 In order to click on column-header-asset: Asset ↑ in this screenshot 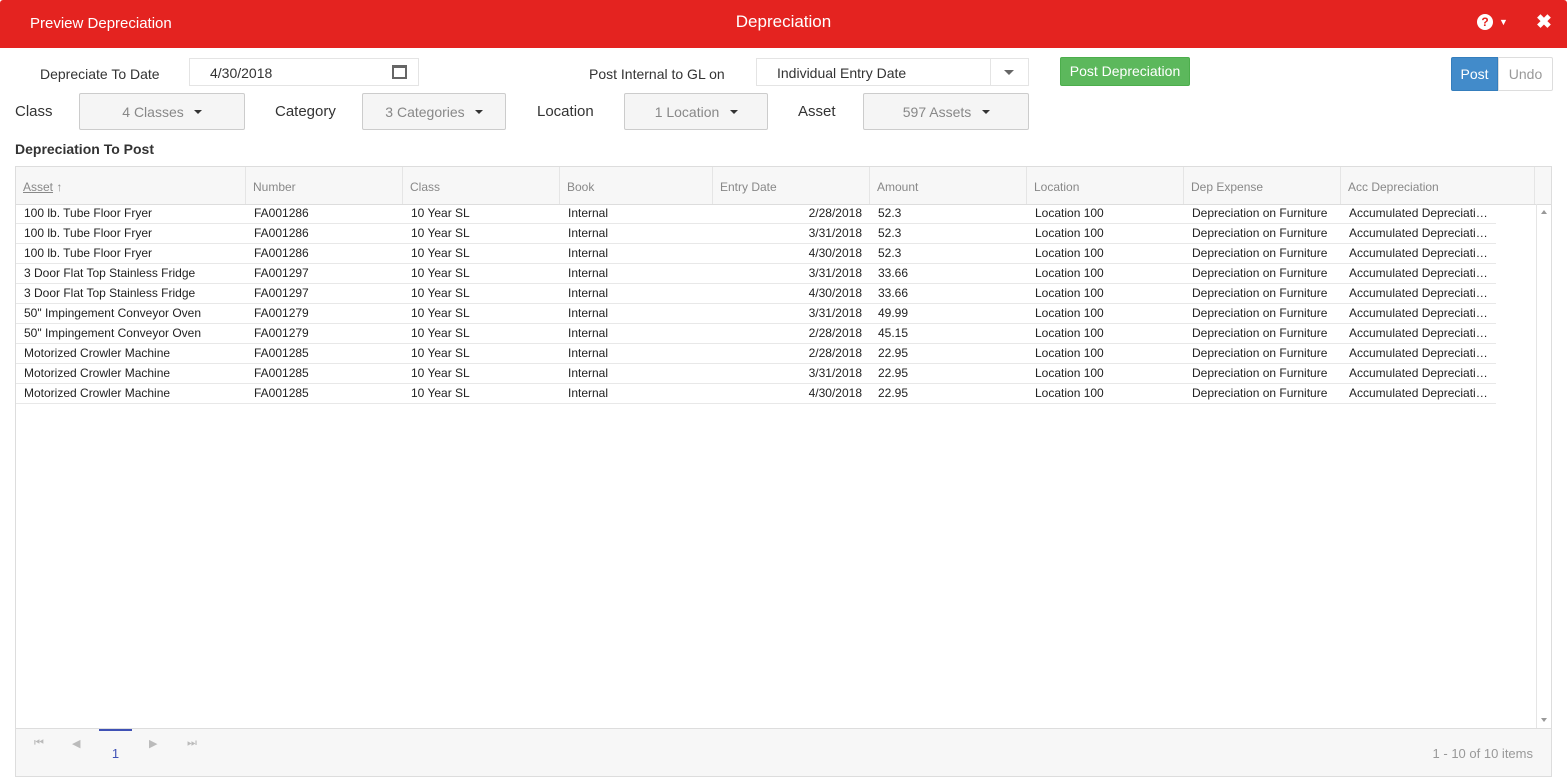, I will do `click(131, 185)`.